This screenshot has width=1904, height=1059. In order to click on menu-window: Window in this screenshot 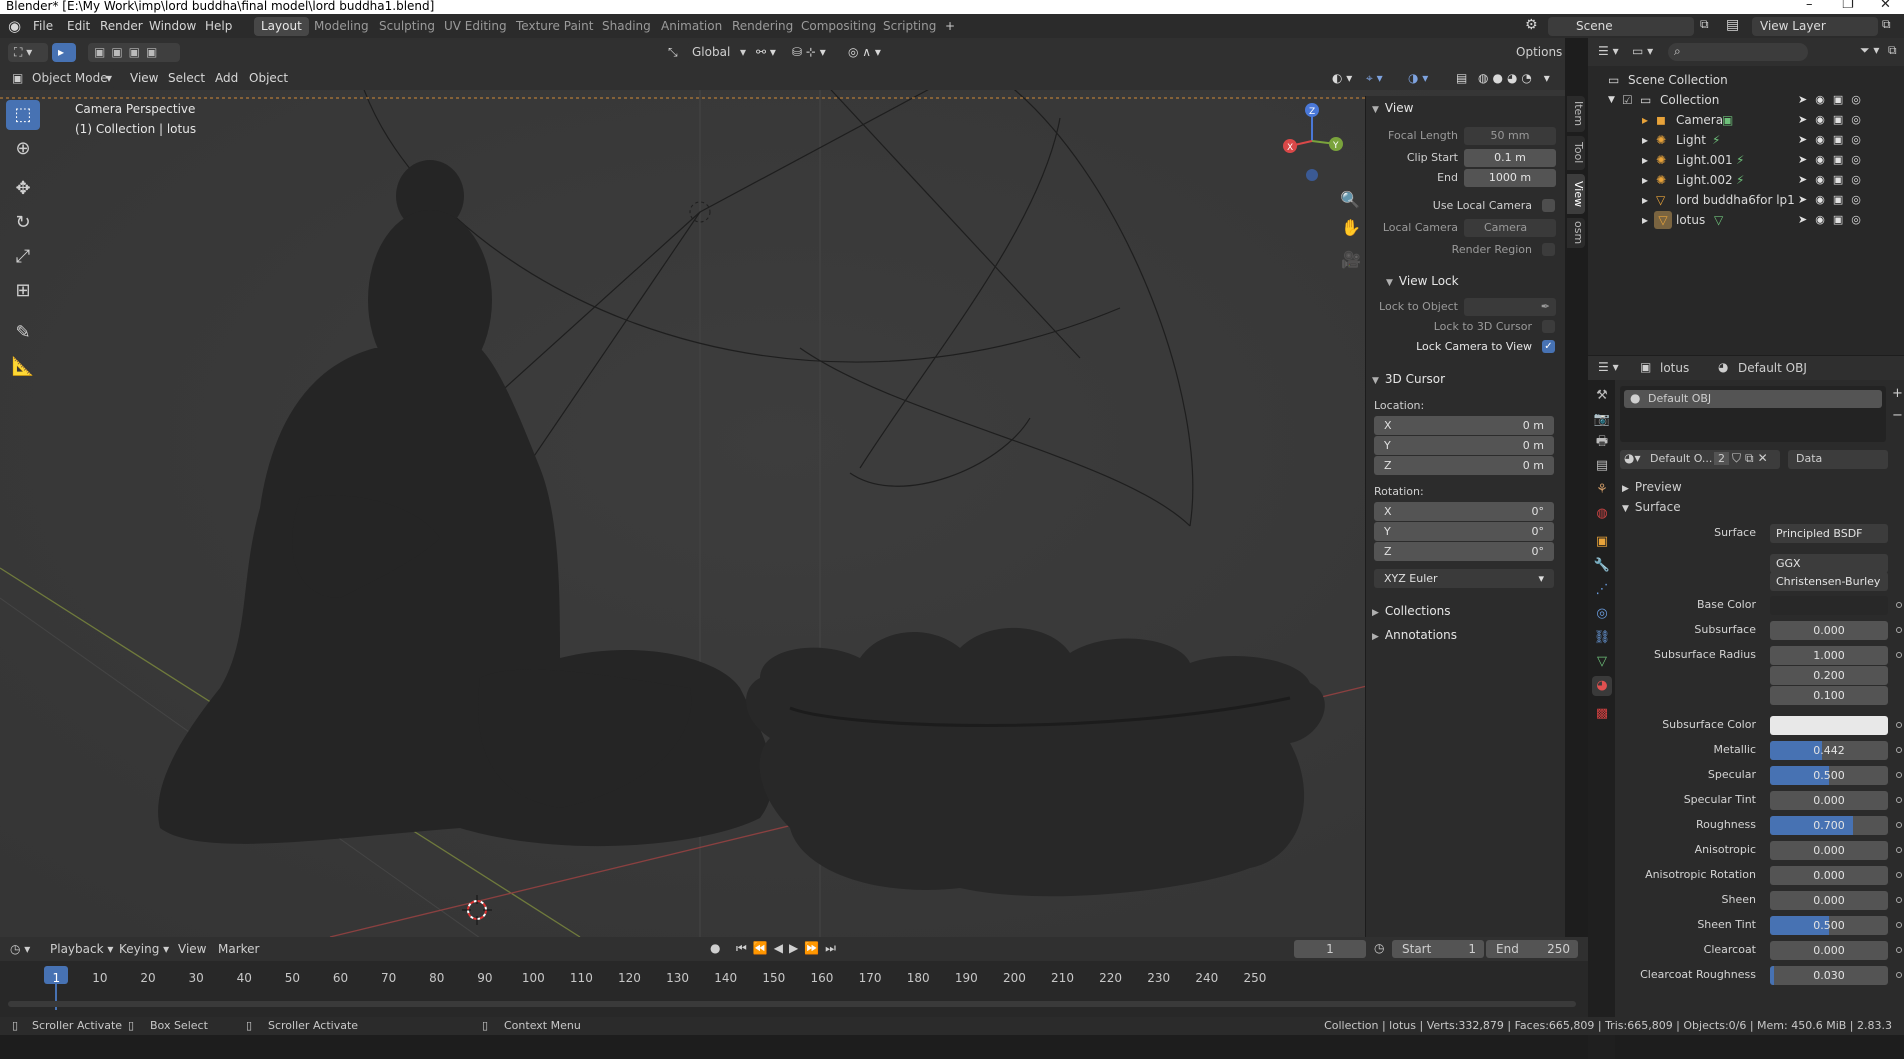, I will do `click(172, 26)`.